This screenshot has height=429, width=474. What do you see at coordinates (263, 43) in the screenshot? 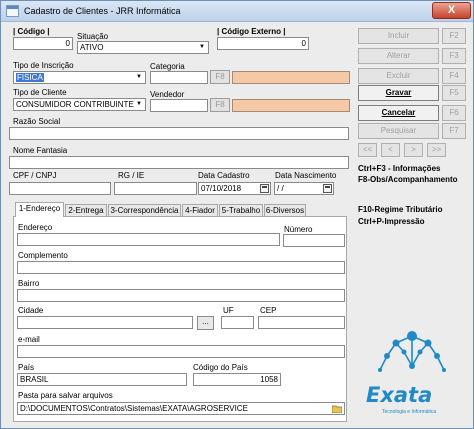
I see `codigo-externo-field: 0` at bounding box center [263, 43].